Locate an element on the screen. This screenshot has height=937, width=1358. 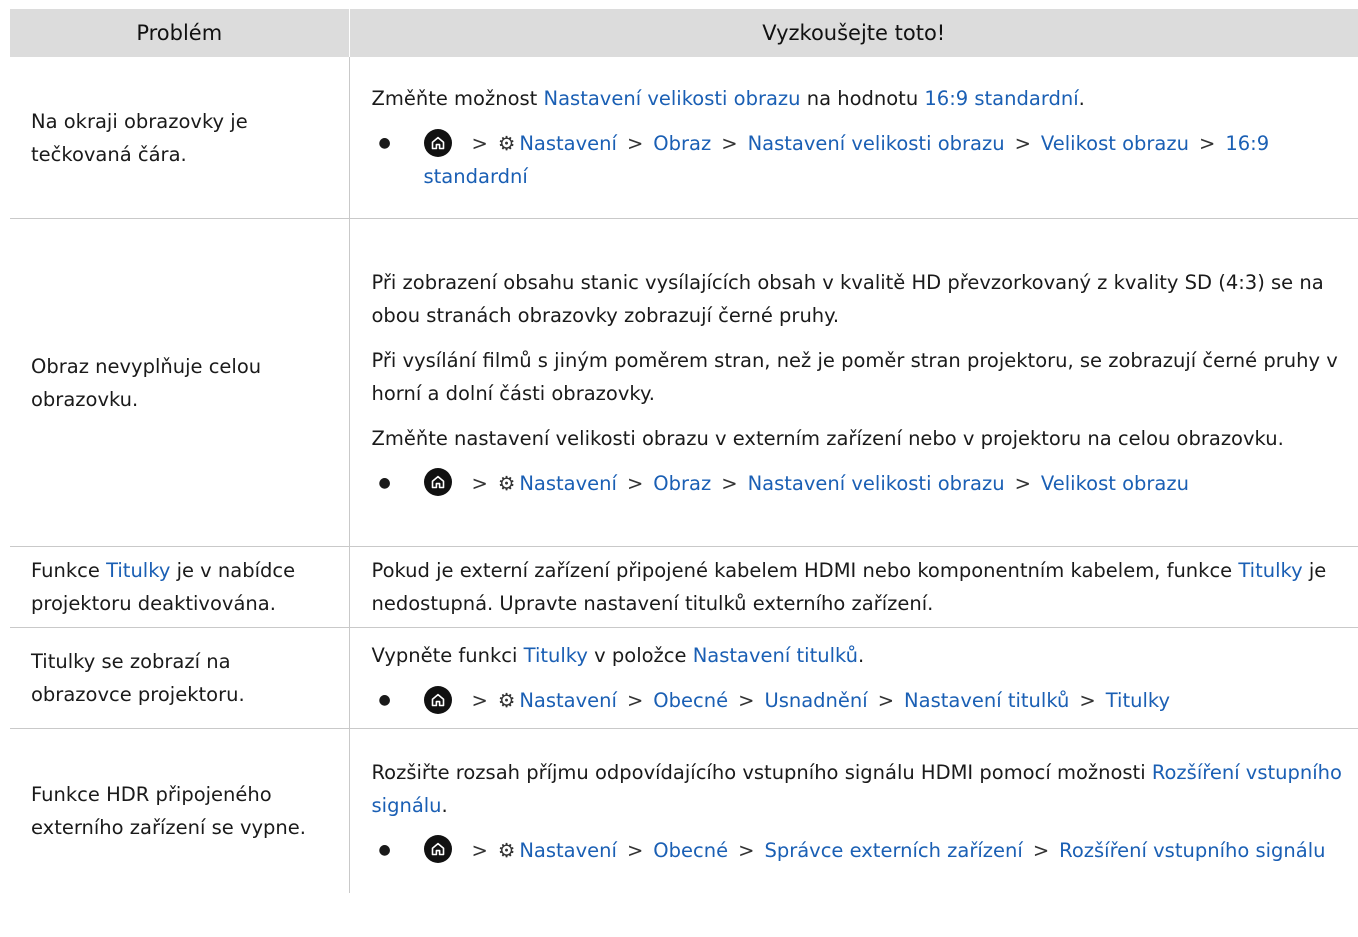
header-problem: Problém is located at coordinates (179, 33).